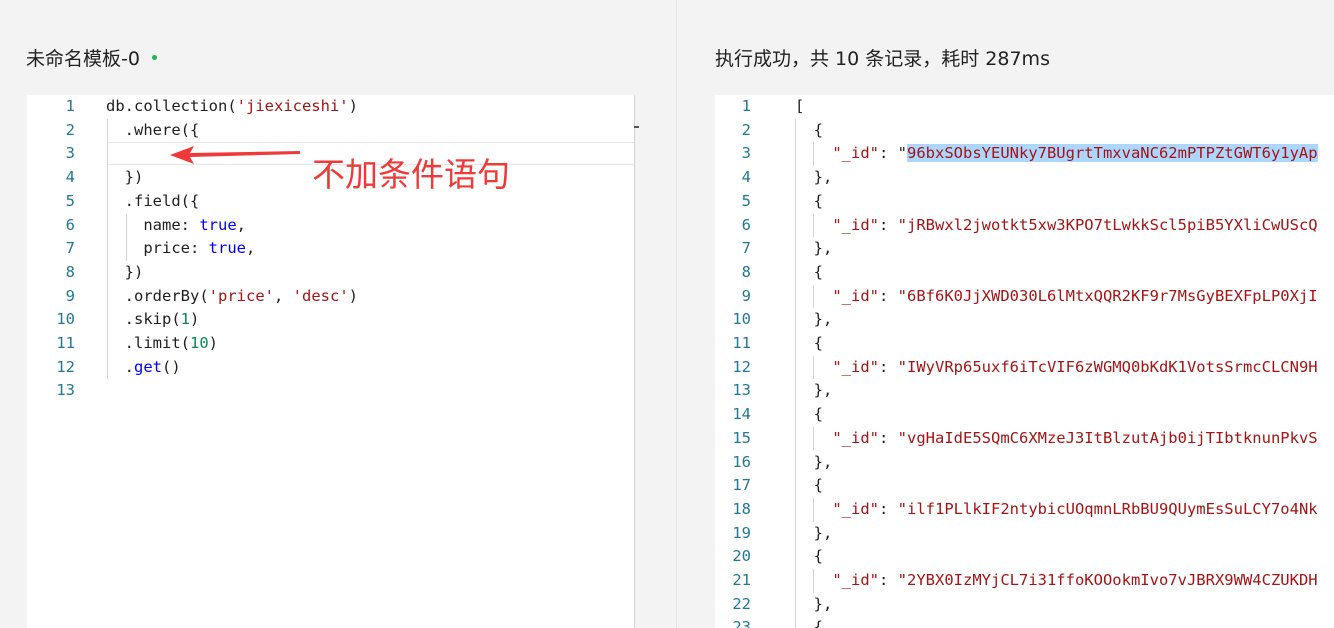 The image size is (1334, 628). I want to click on code-line: 12 .get(), so click(330, 368).